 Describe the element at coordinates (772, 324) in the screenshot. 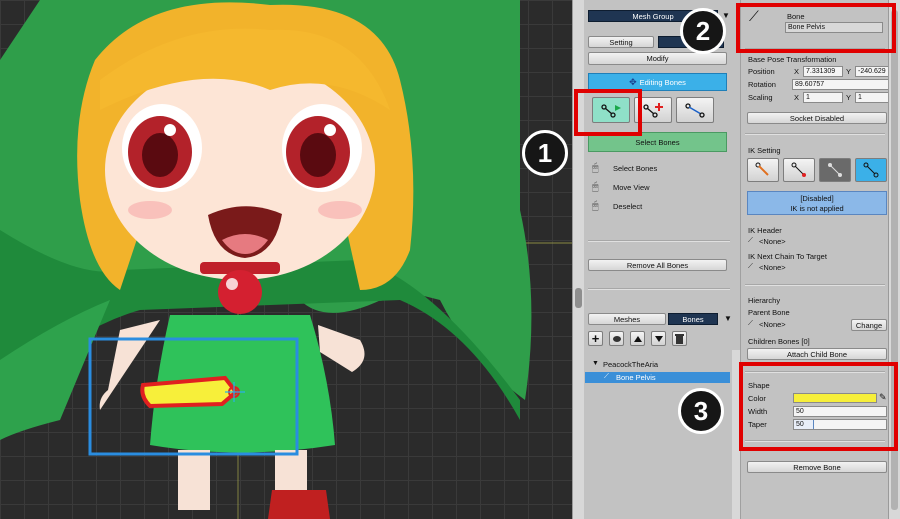

I see `parent-bone-value: <None>` at that location.